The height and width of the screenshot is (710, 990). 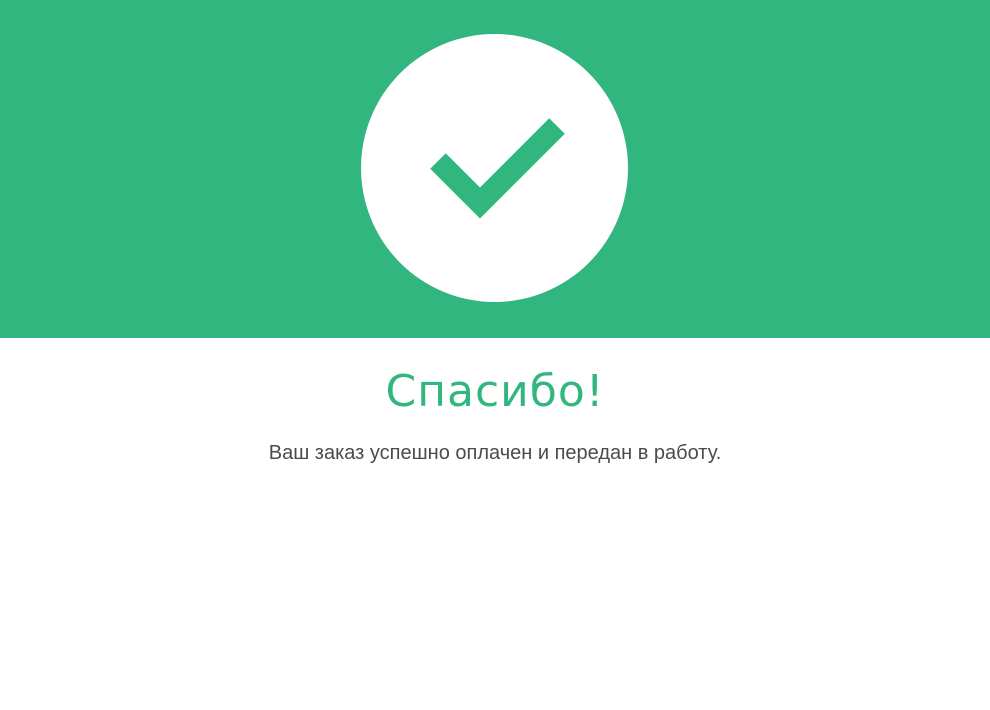 I want to click on checkmark-icon, so click(x=497, y=168).